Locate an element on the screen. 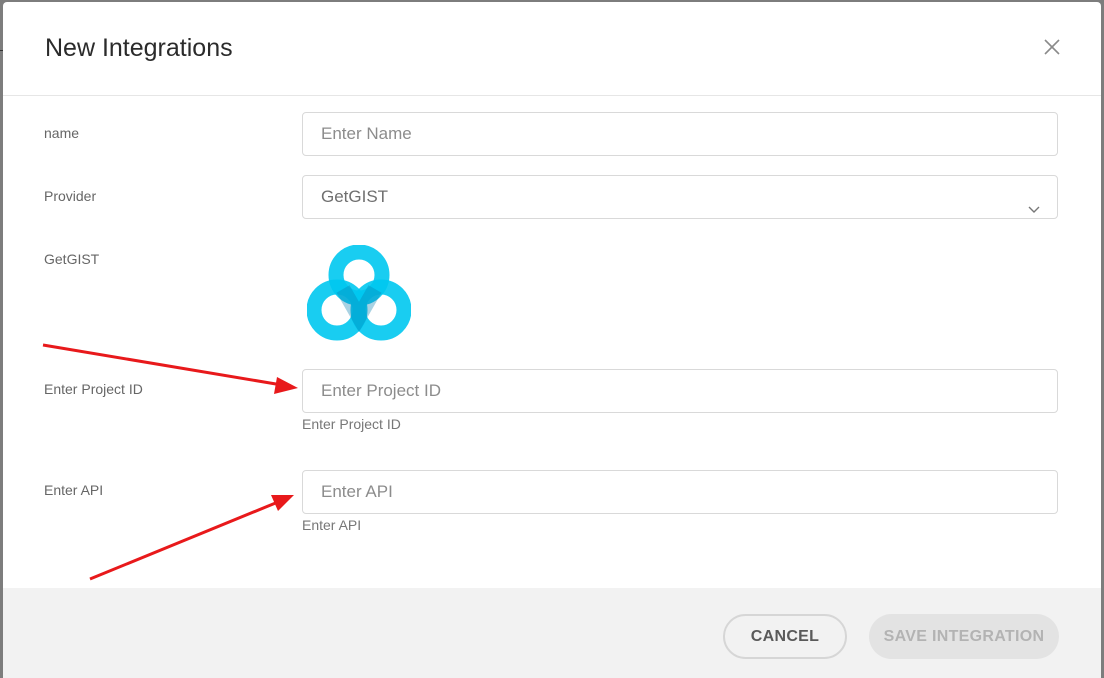 The image size is (1104, 678). api-label: Enter API is located at coordinates (74, 490).